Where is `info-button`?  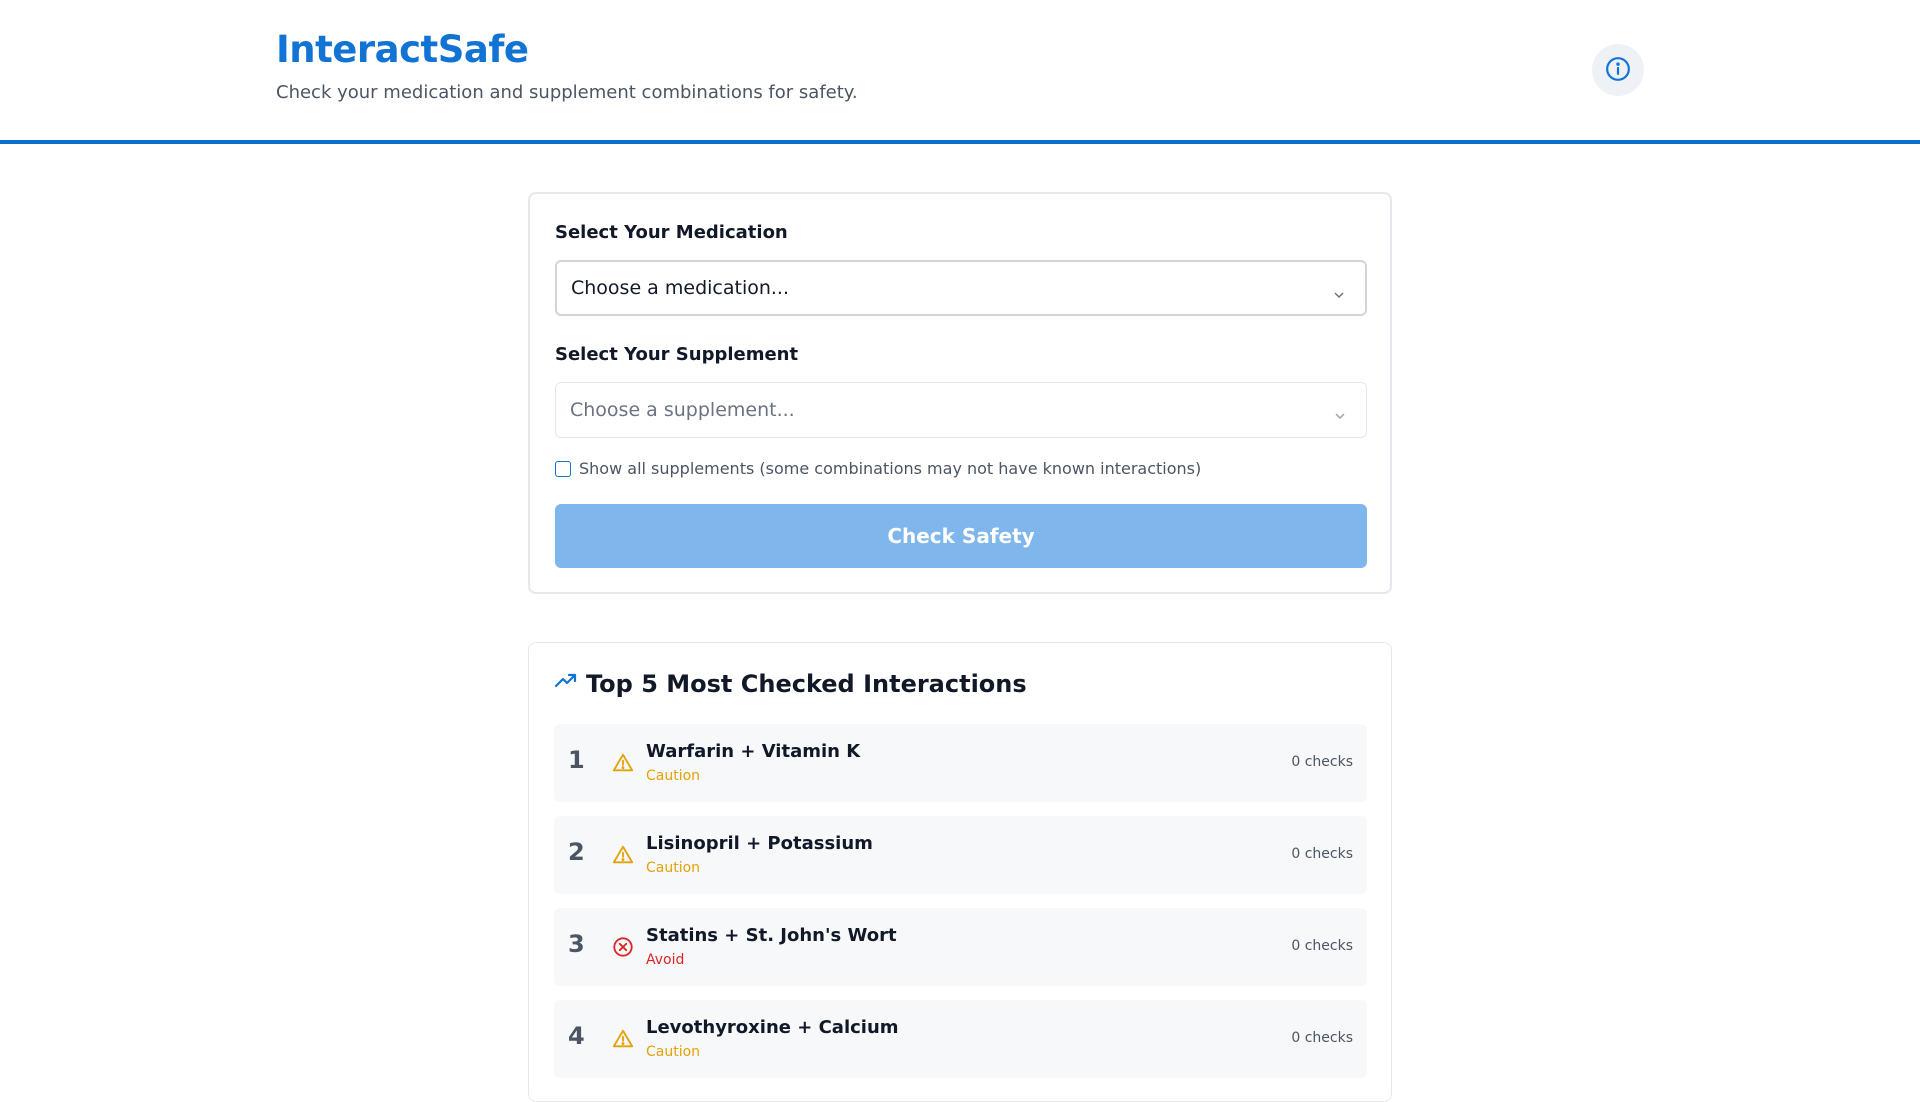
info-button is located at coordinates (1618, 70).